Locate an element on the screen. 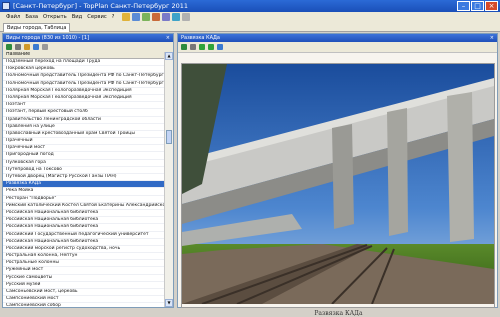 This screenshot has height=317, width=500. help-icon is located at coordinates (176, 17).